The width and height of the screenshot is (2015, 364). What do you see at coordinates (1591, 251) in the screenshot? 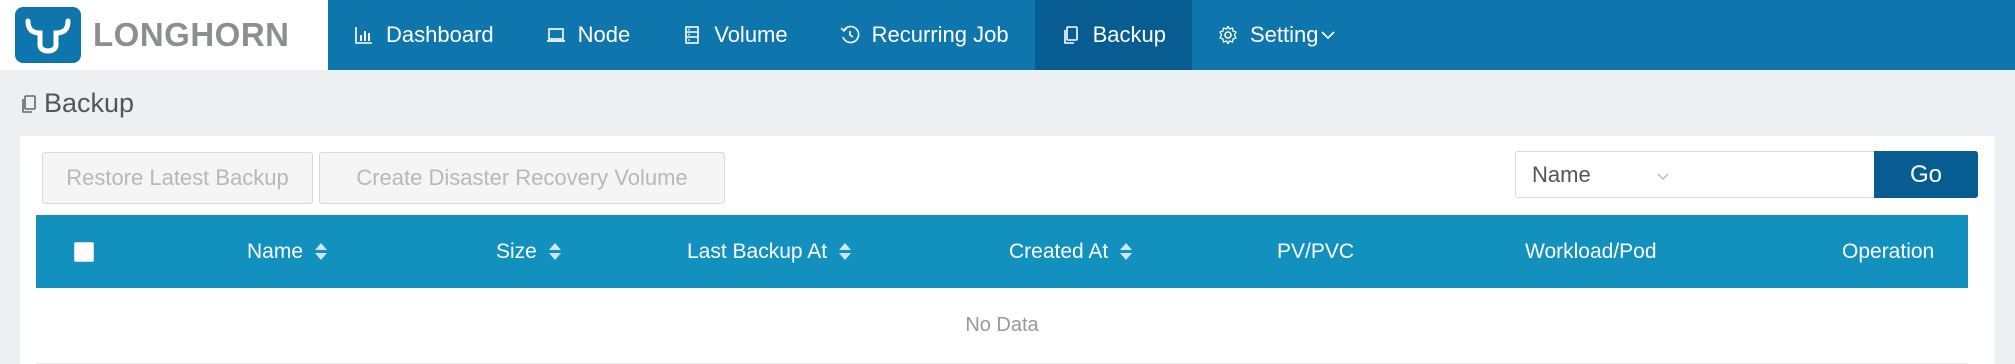
I see `column-workload-pod: Workload/Pod` at bounding box center [1591, 251].